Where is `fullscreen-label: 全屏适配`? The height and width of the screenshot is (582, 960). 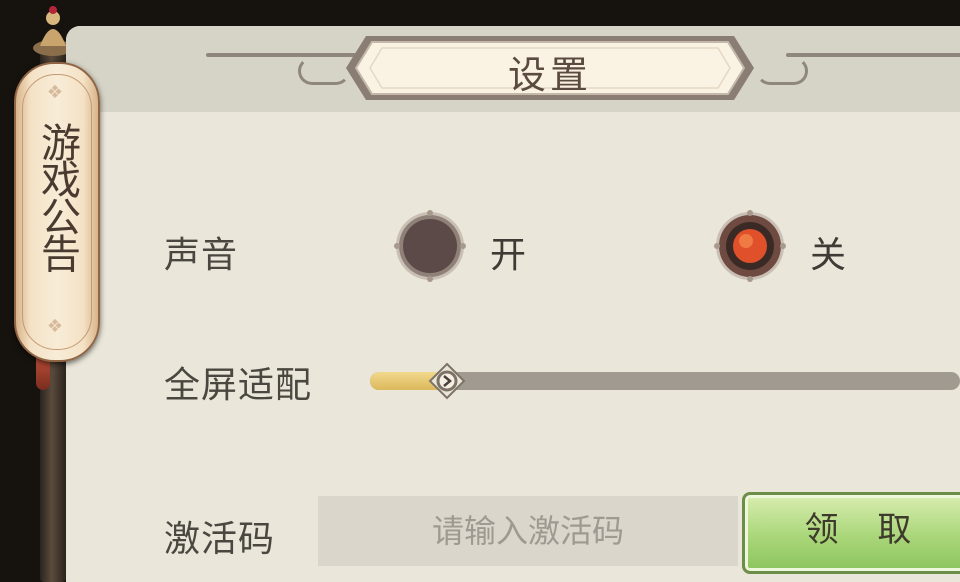
fullscreen-label: 全屏适配 is located at coordinates (238, 385).